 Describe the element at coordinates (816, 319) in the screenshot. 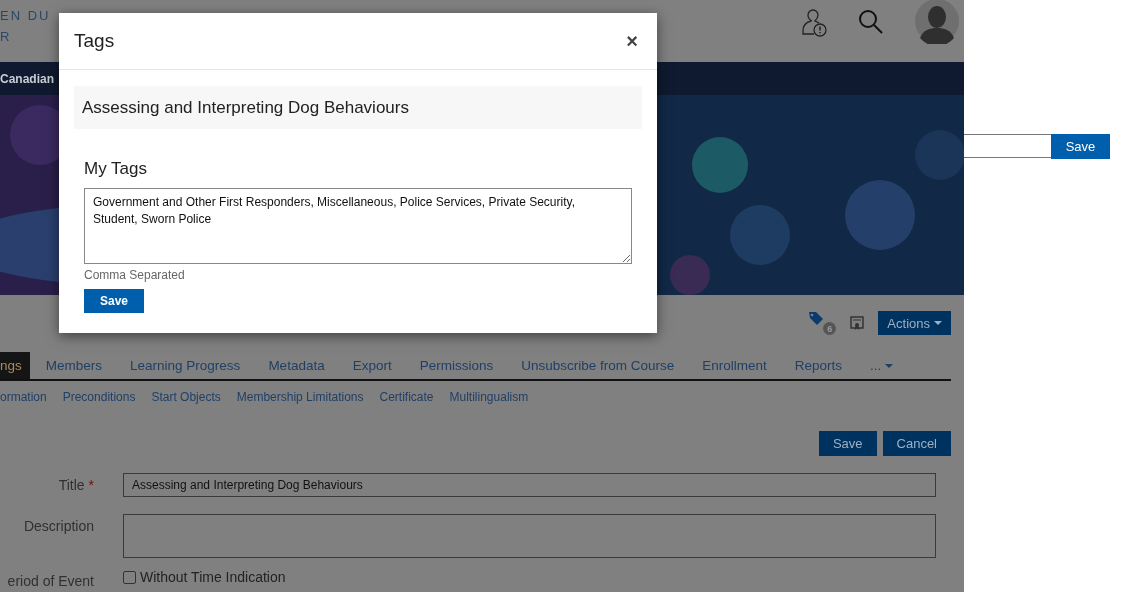

I see `tag-icon` at that location.